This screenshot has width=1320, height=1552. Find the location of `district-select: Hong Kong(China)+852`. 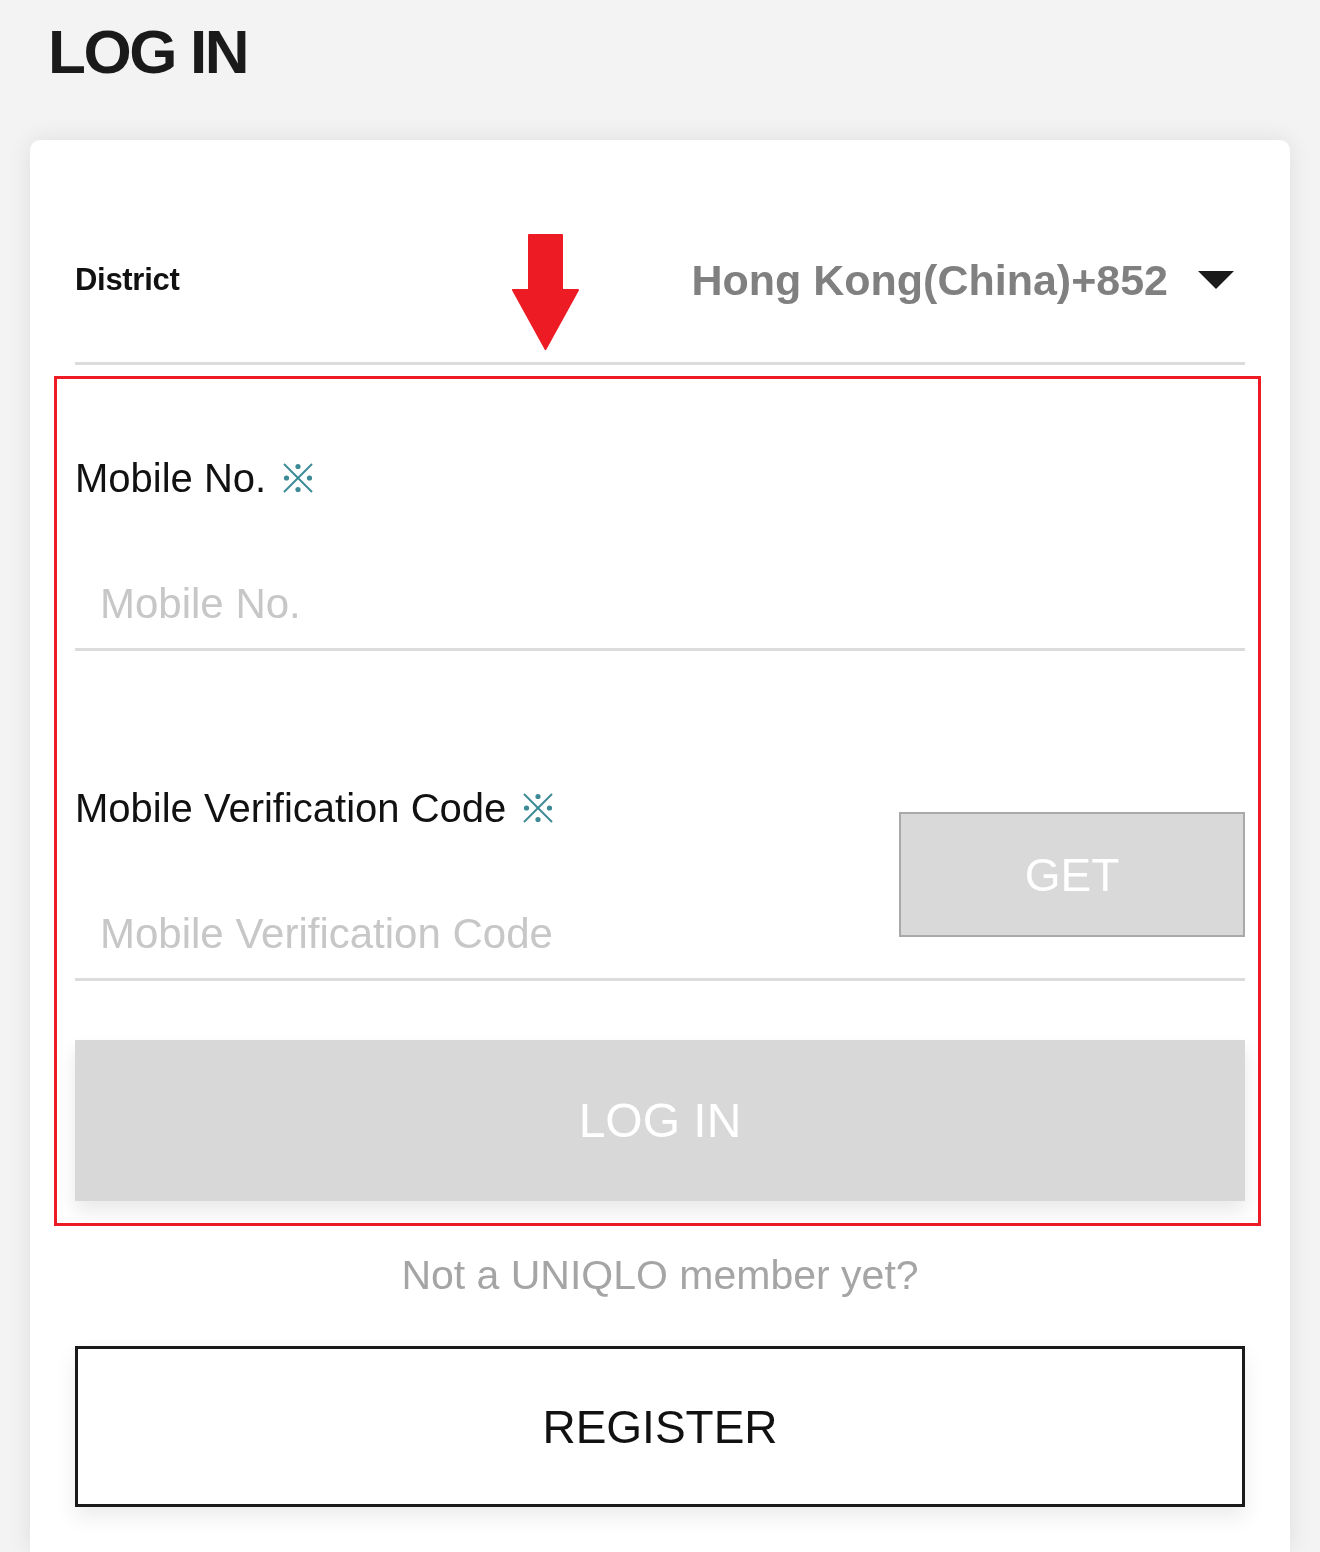

district-select: Hong Kong(China)+852 is located at coordinates (962, 280).